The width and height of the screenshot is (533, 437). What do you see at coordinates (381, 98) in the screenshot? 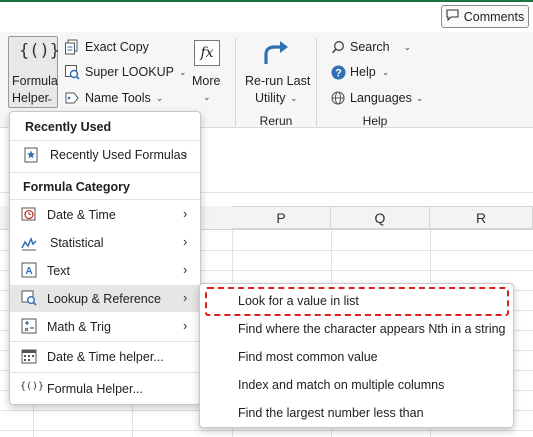
I see `languages-label: Languages` at bounding box center [381, 98].